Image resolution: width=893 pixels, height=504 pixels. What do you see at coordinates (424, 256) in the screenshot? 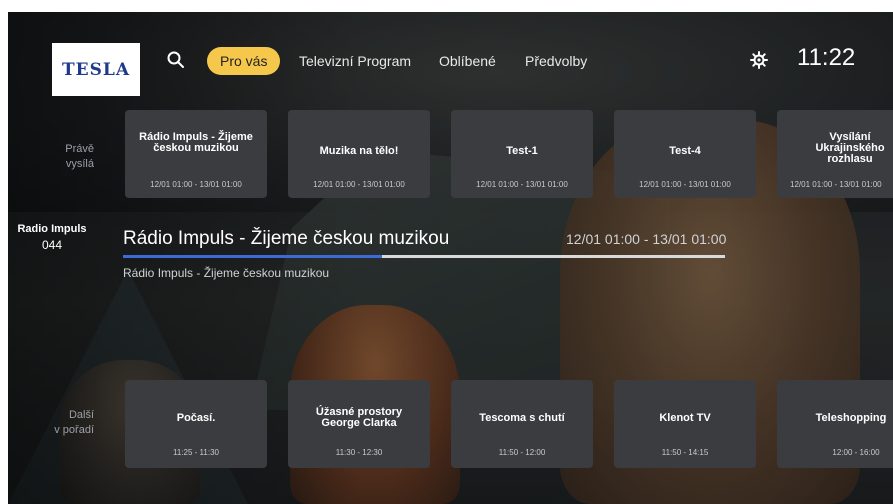
I see `program-progress-bar` at bounding box center [424, 256].